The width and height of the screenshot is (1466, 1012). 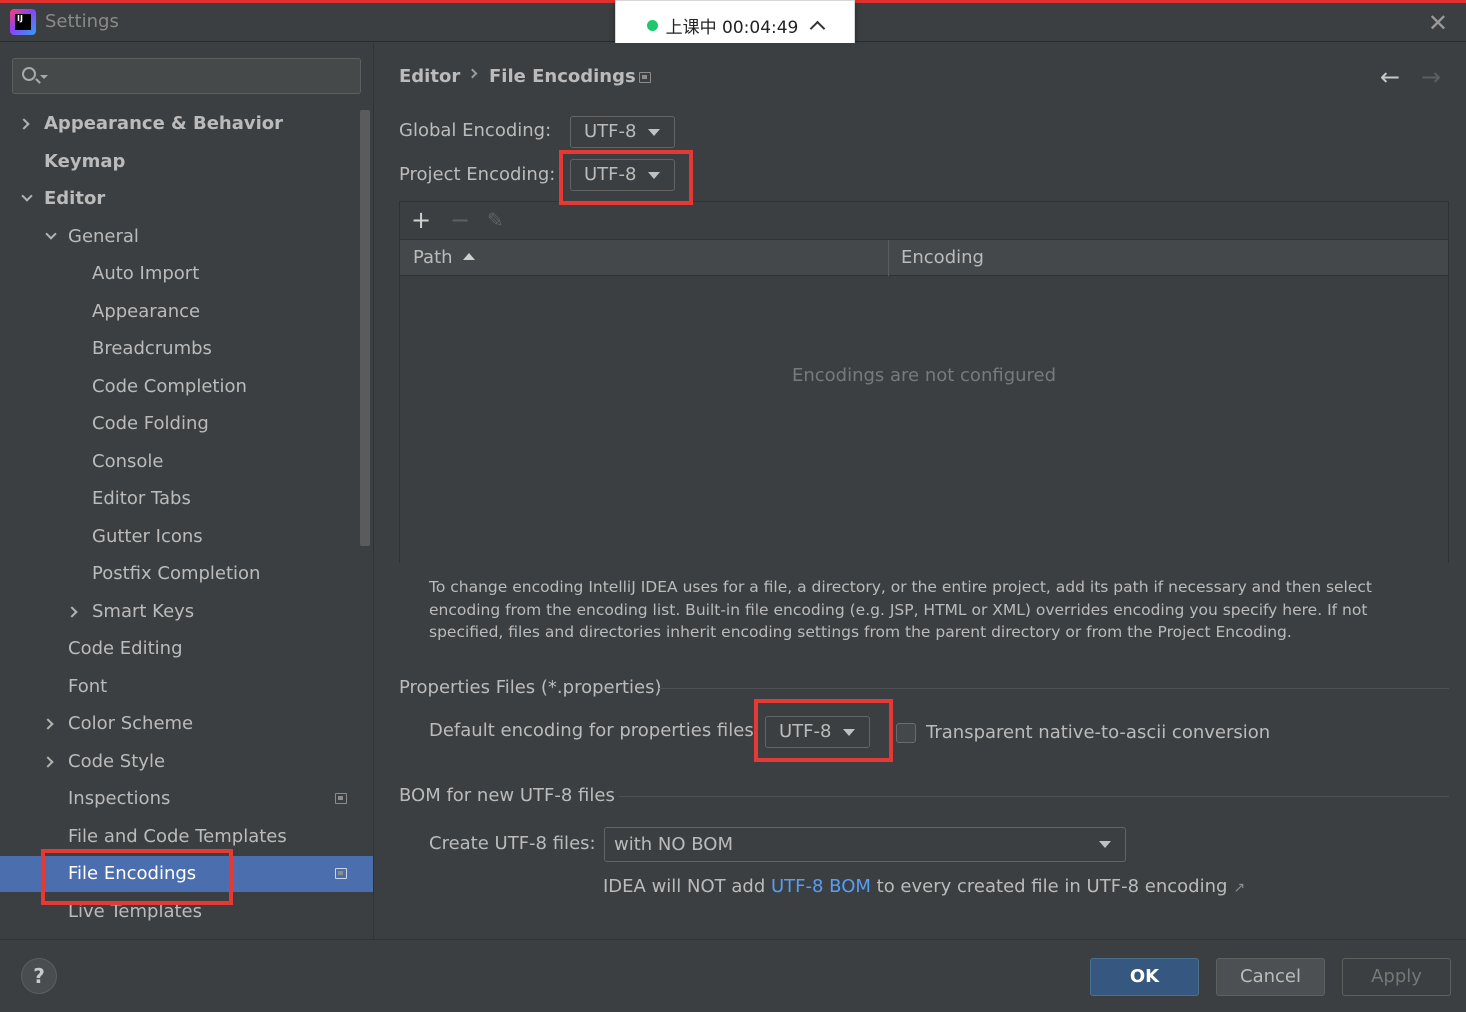 What do you see at coordinates (421, 220) in the screenshot?
I see `add-icon: +` at bounding box center [421, 220].